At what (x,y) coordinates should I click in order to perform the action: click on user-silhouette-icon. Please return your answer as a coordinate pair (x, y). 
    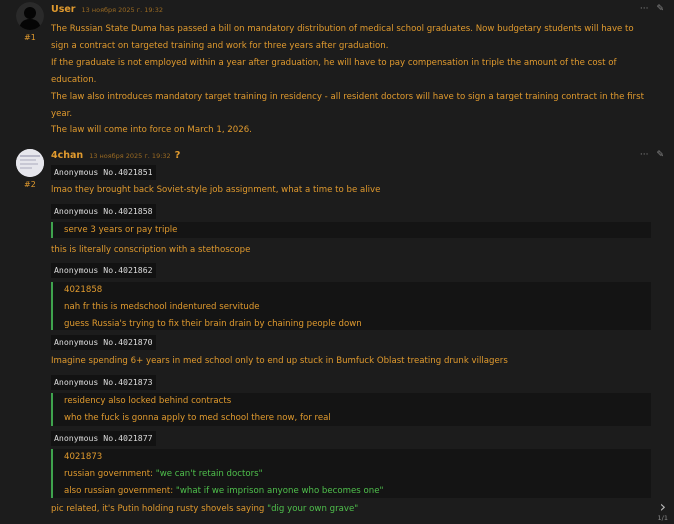
    Looking at the image, I should click on (30, 16).